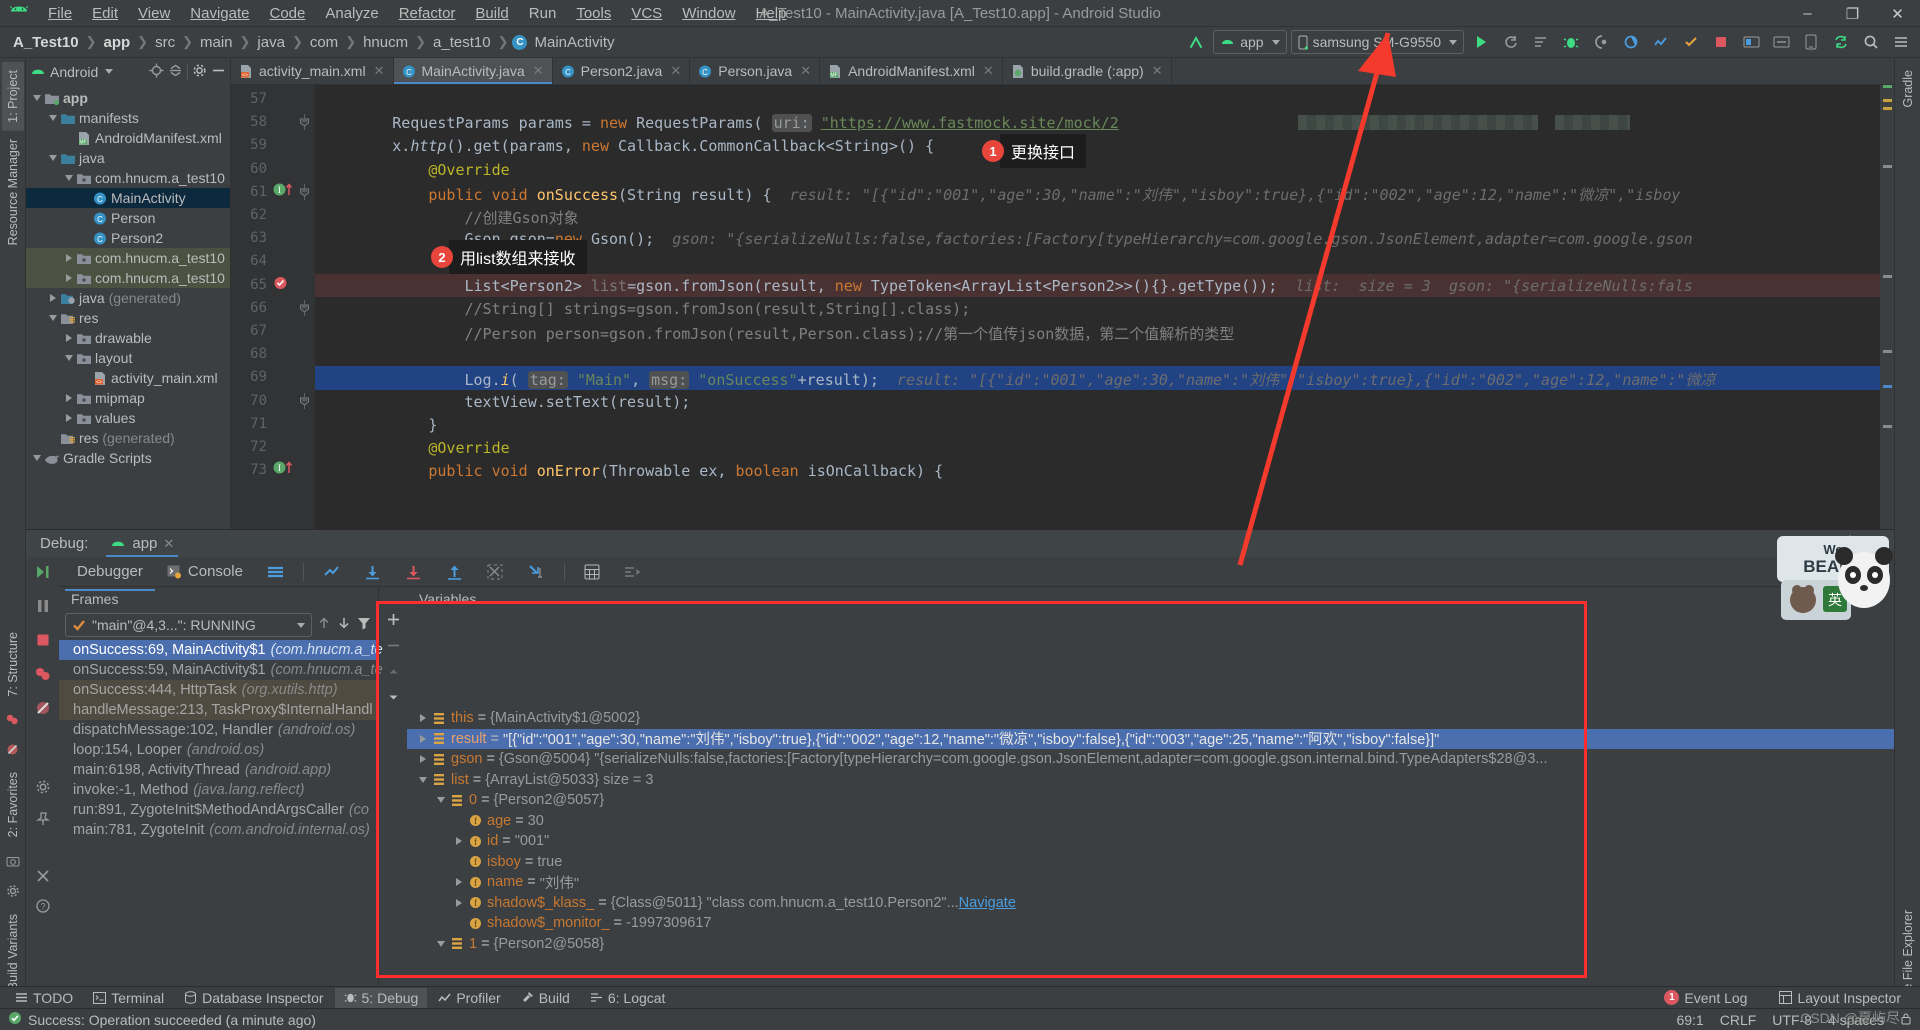  I want to click on avd-manager-icon, so click(1751, 42).